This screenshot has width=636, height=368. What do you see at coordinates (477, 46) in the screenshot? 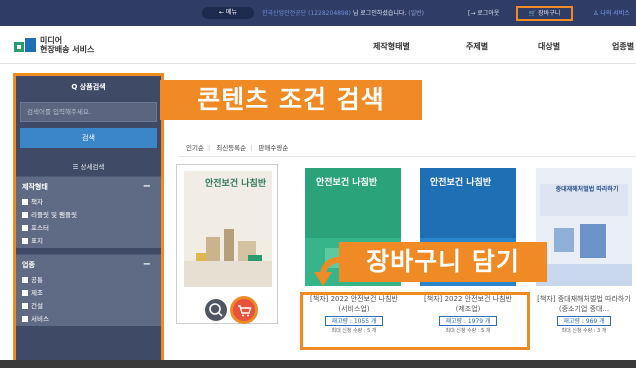
I see `nav-item-topic: 주제별` at bounding box center [477, 46].